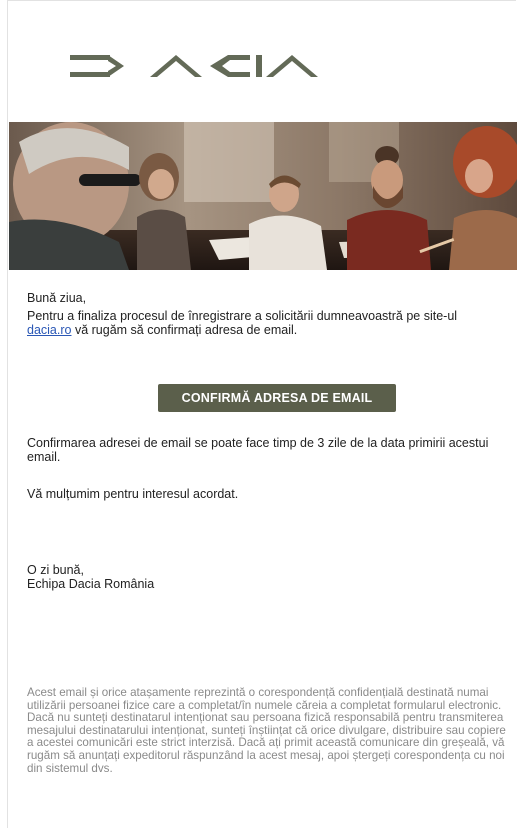 The width and height of the screenshot is (517, 828). What do you see at coordinates (57, 298) in the screenshot?
I see `greeting-text: Bună ziua,` at bounding box center [57, 298].